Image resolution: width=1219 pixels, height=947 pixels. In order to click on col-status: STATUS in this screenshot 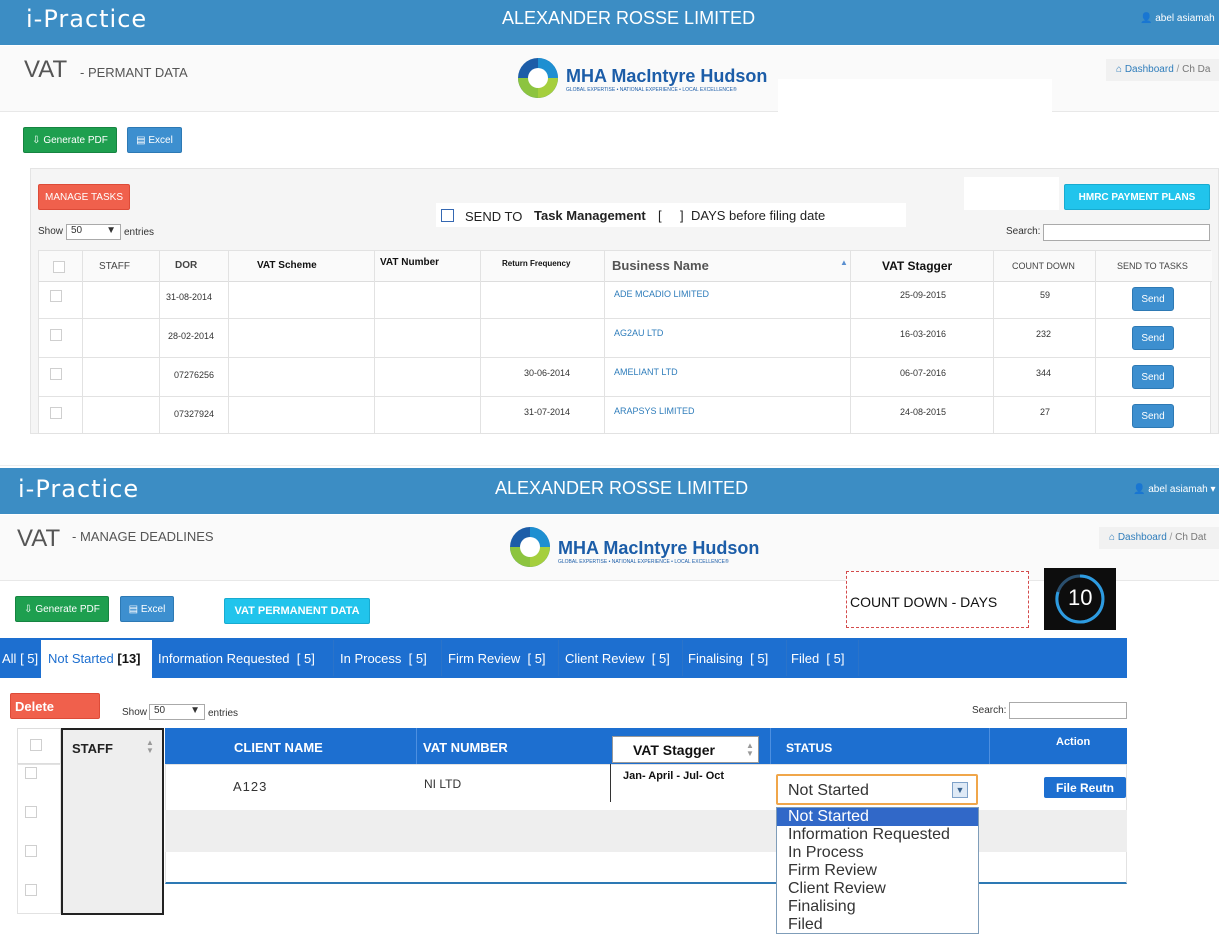, I will do `click(809, 748)`.